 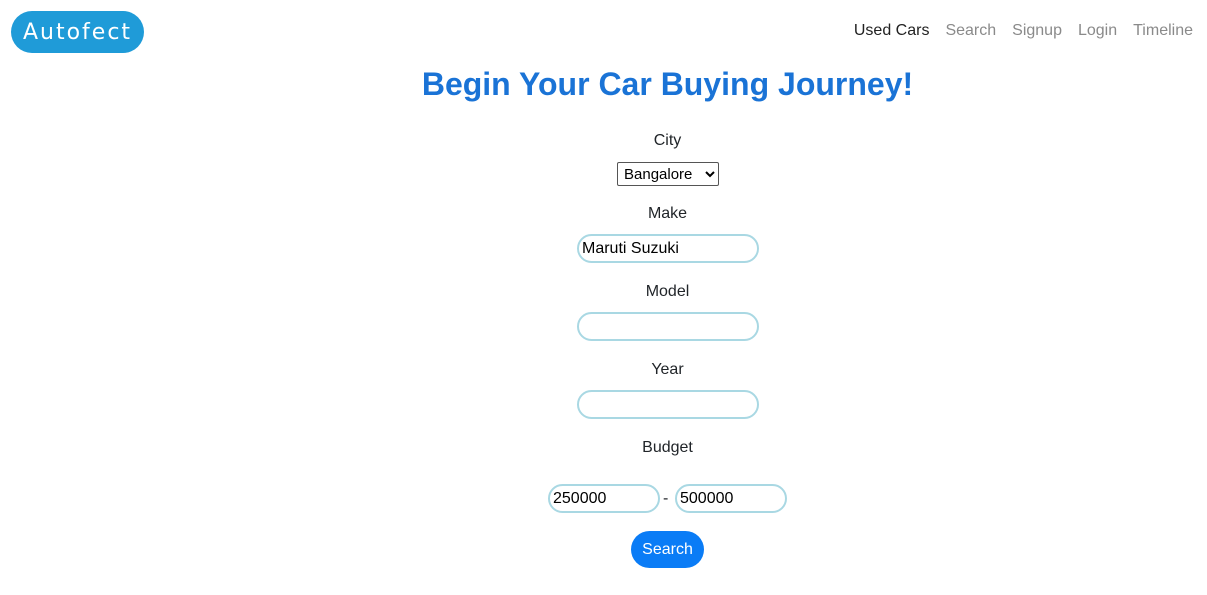 What do you see at coordinates (731, 498) in the screenshot?
I see `budget-max-input` at bounding box center [731, 498].